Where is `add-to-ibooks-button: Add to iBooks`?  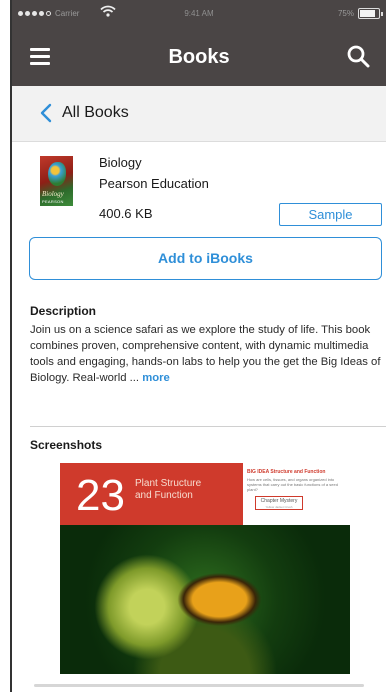 add-to-ibooks-button: Add to iBooks is located at coordinates (205, 258).